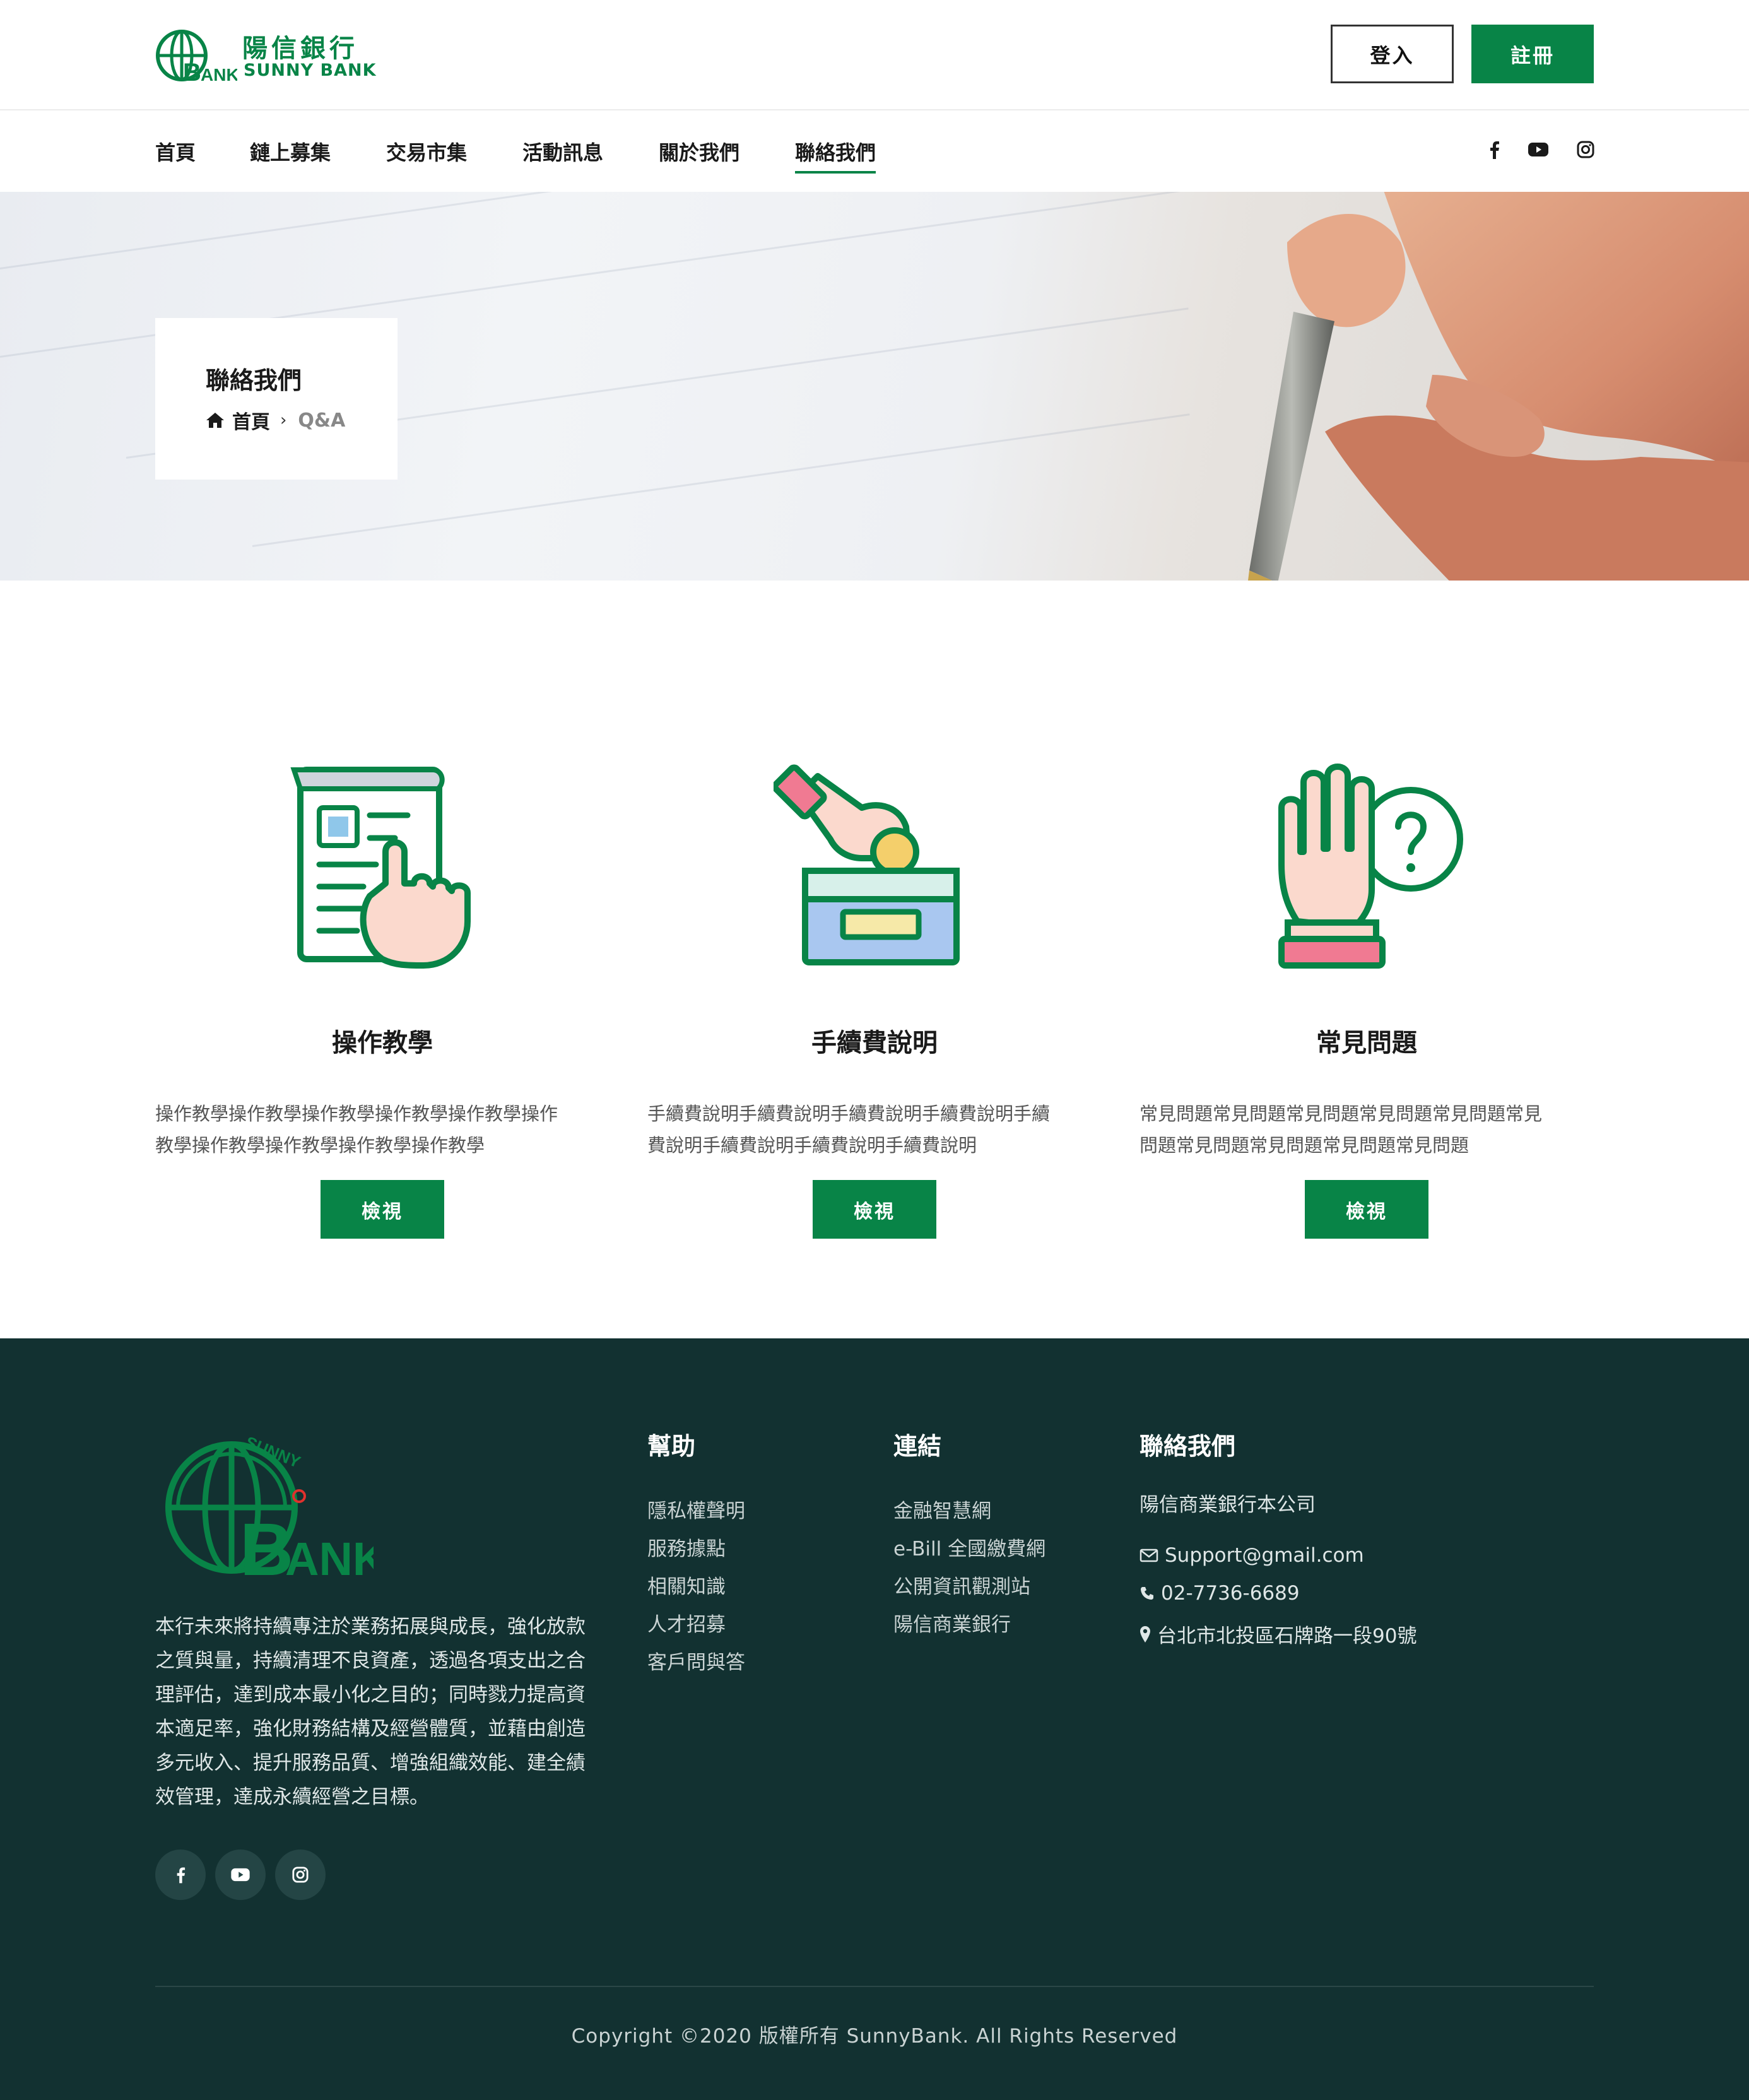  I want to click on view-faq-button: 檢視, so click(1366, 1210).